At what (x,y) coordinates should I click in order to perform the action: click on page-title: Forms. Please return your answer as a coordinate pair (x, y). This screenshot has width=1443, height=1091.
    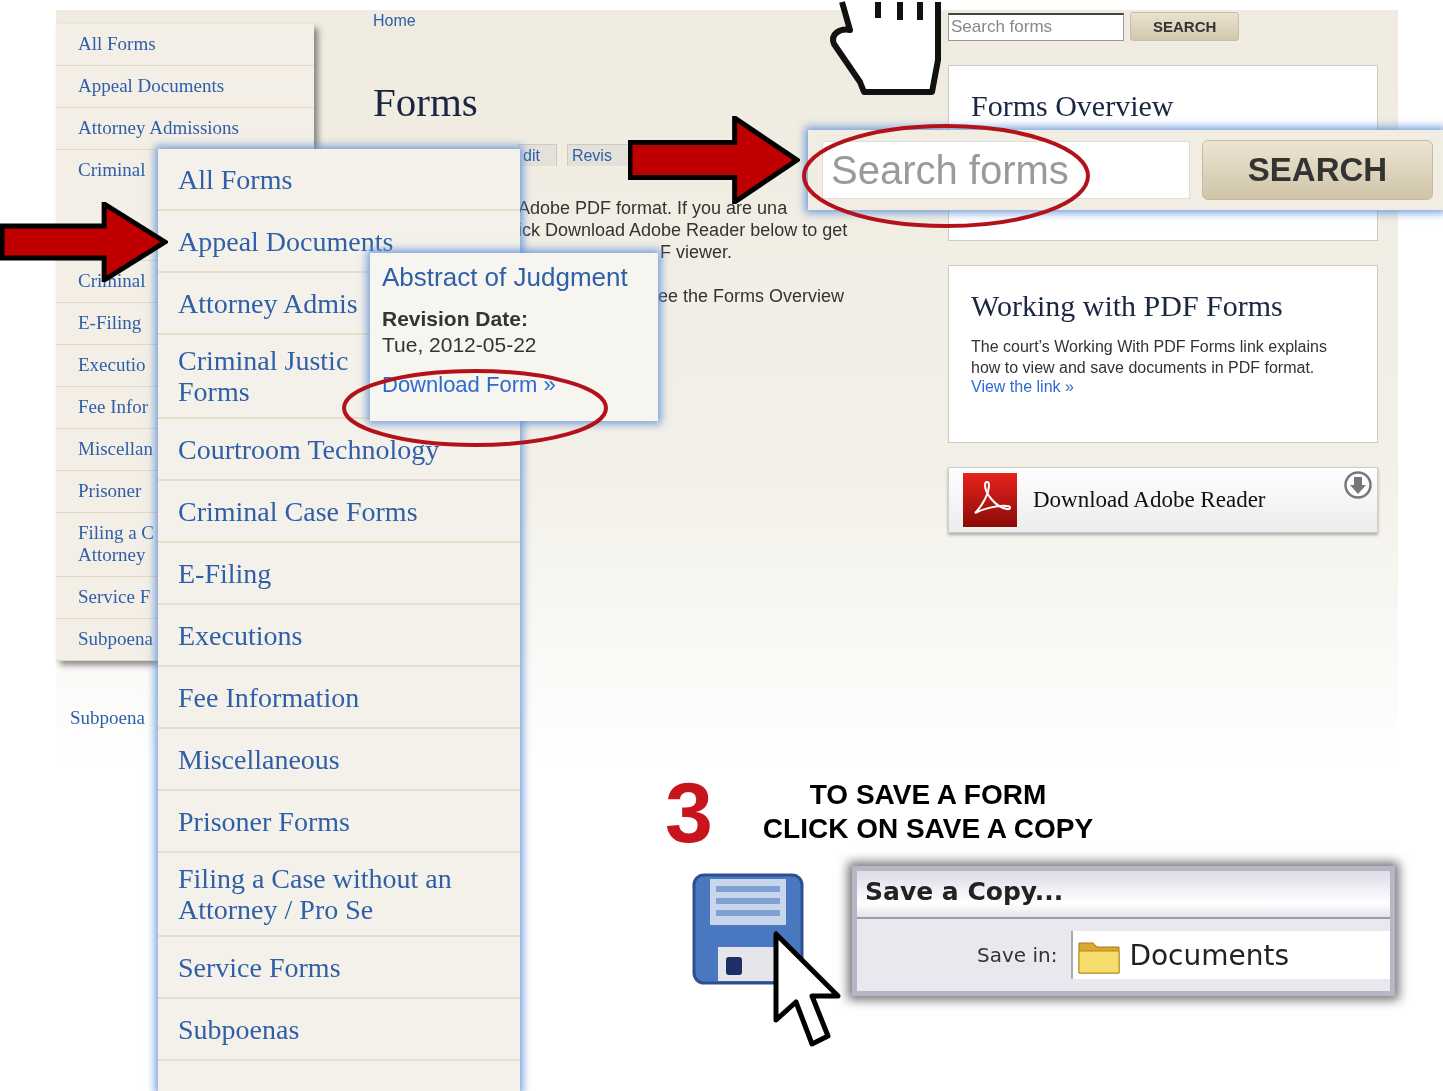
    Looking at the image, I should click on (426, 102).